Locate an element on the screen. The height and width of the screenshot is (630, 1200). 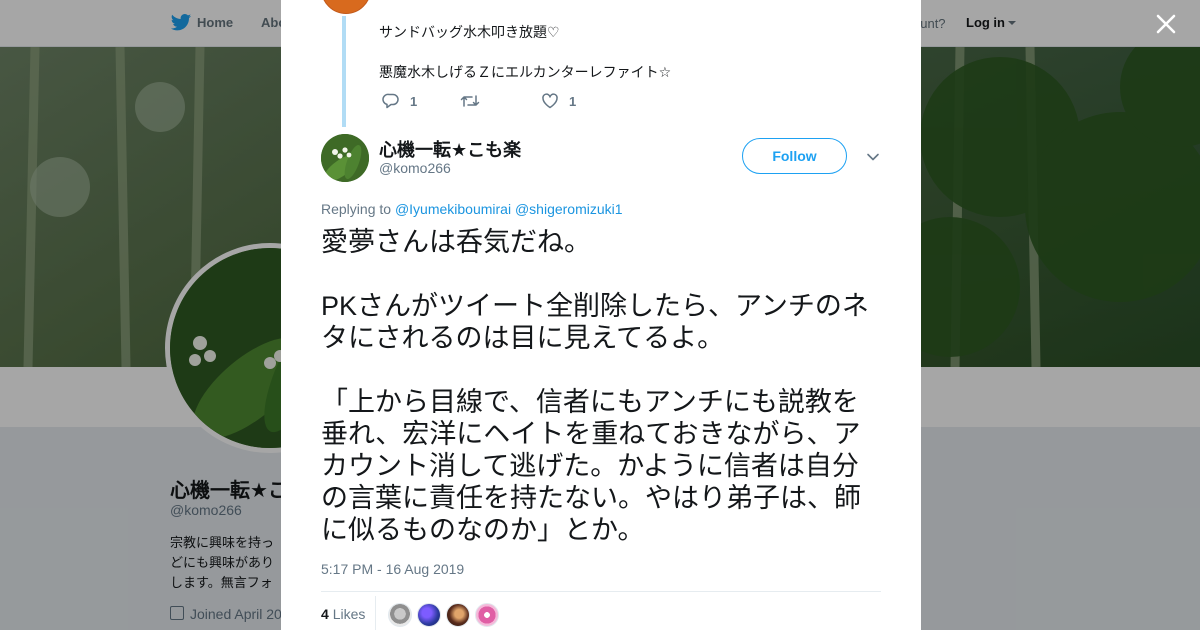
like-icon is located at coordinates (550, 101).